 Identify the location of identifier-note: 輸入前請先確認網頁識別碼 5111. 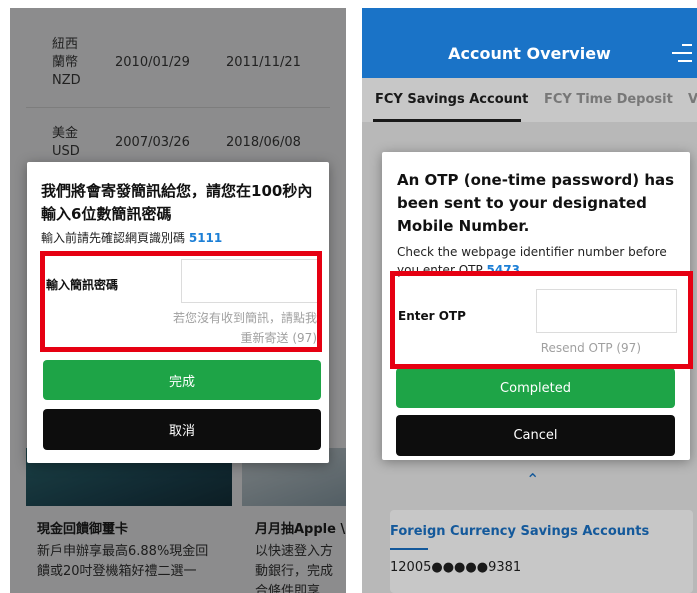
(131, 237).